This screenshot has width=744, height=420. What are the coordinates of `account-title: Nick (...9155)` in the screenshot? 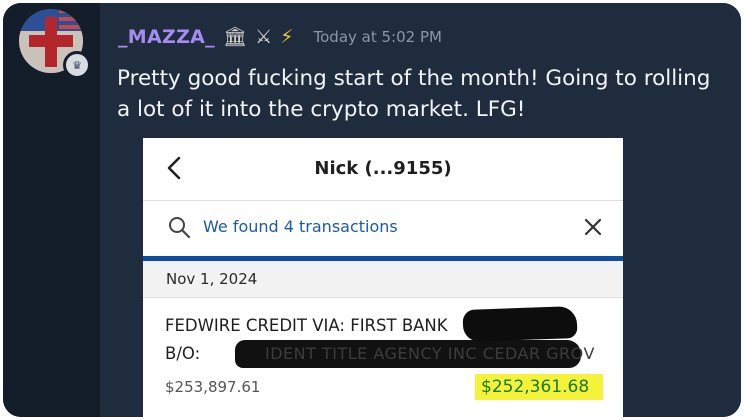 It's located at (383, 168).